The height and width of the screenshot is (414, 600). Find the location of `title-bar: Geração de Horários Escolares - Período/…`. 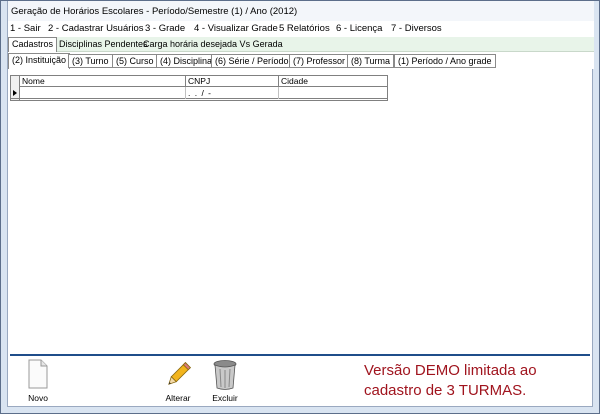

title-bar: Geração de Horários Escolares - Período/… is located at coordinates (301, 11).